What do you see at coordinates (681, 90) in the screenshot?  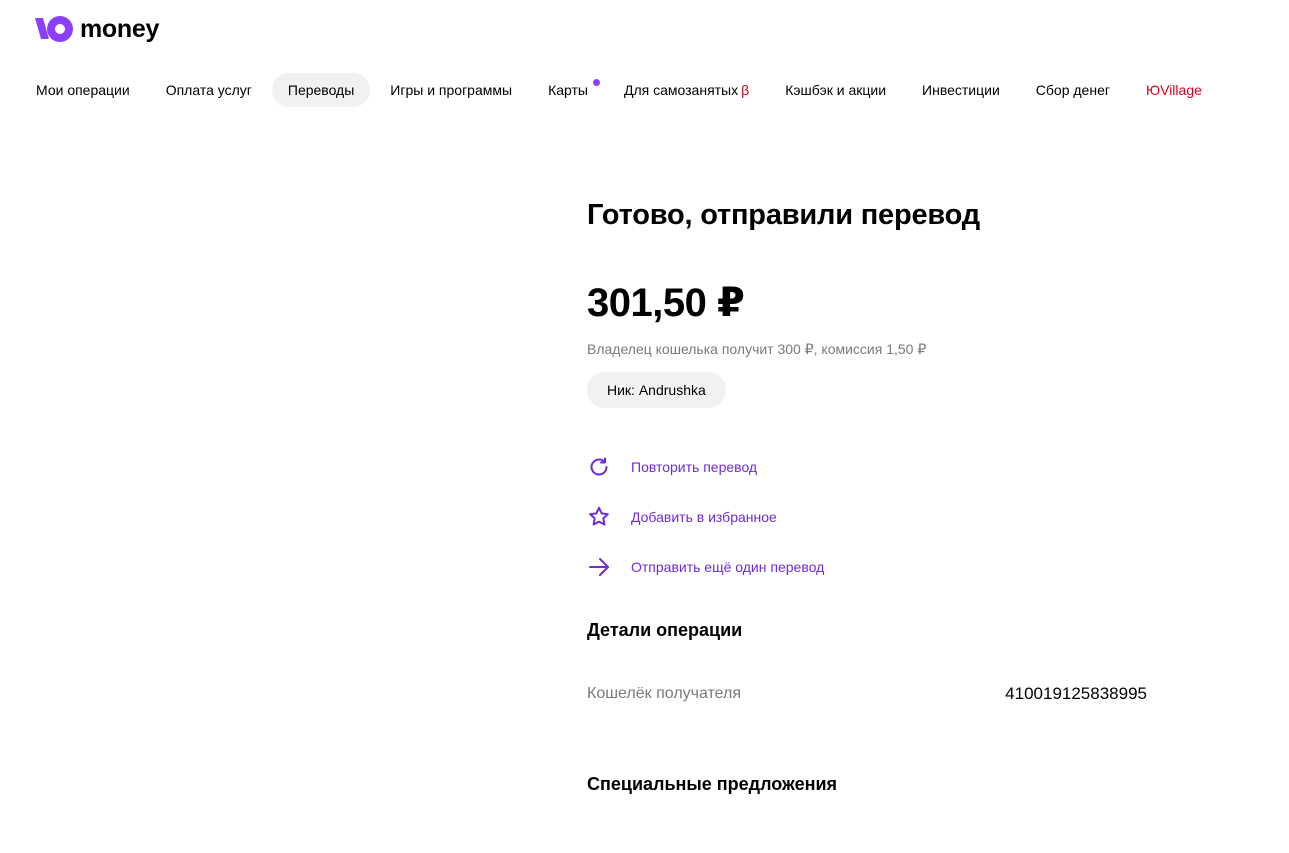 I see `nav-item-label: Для самозанятых` at bounding box center [681, 90].